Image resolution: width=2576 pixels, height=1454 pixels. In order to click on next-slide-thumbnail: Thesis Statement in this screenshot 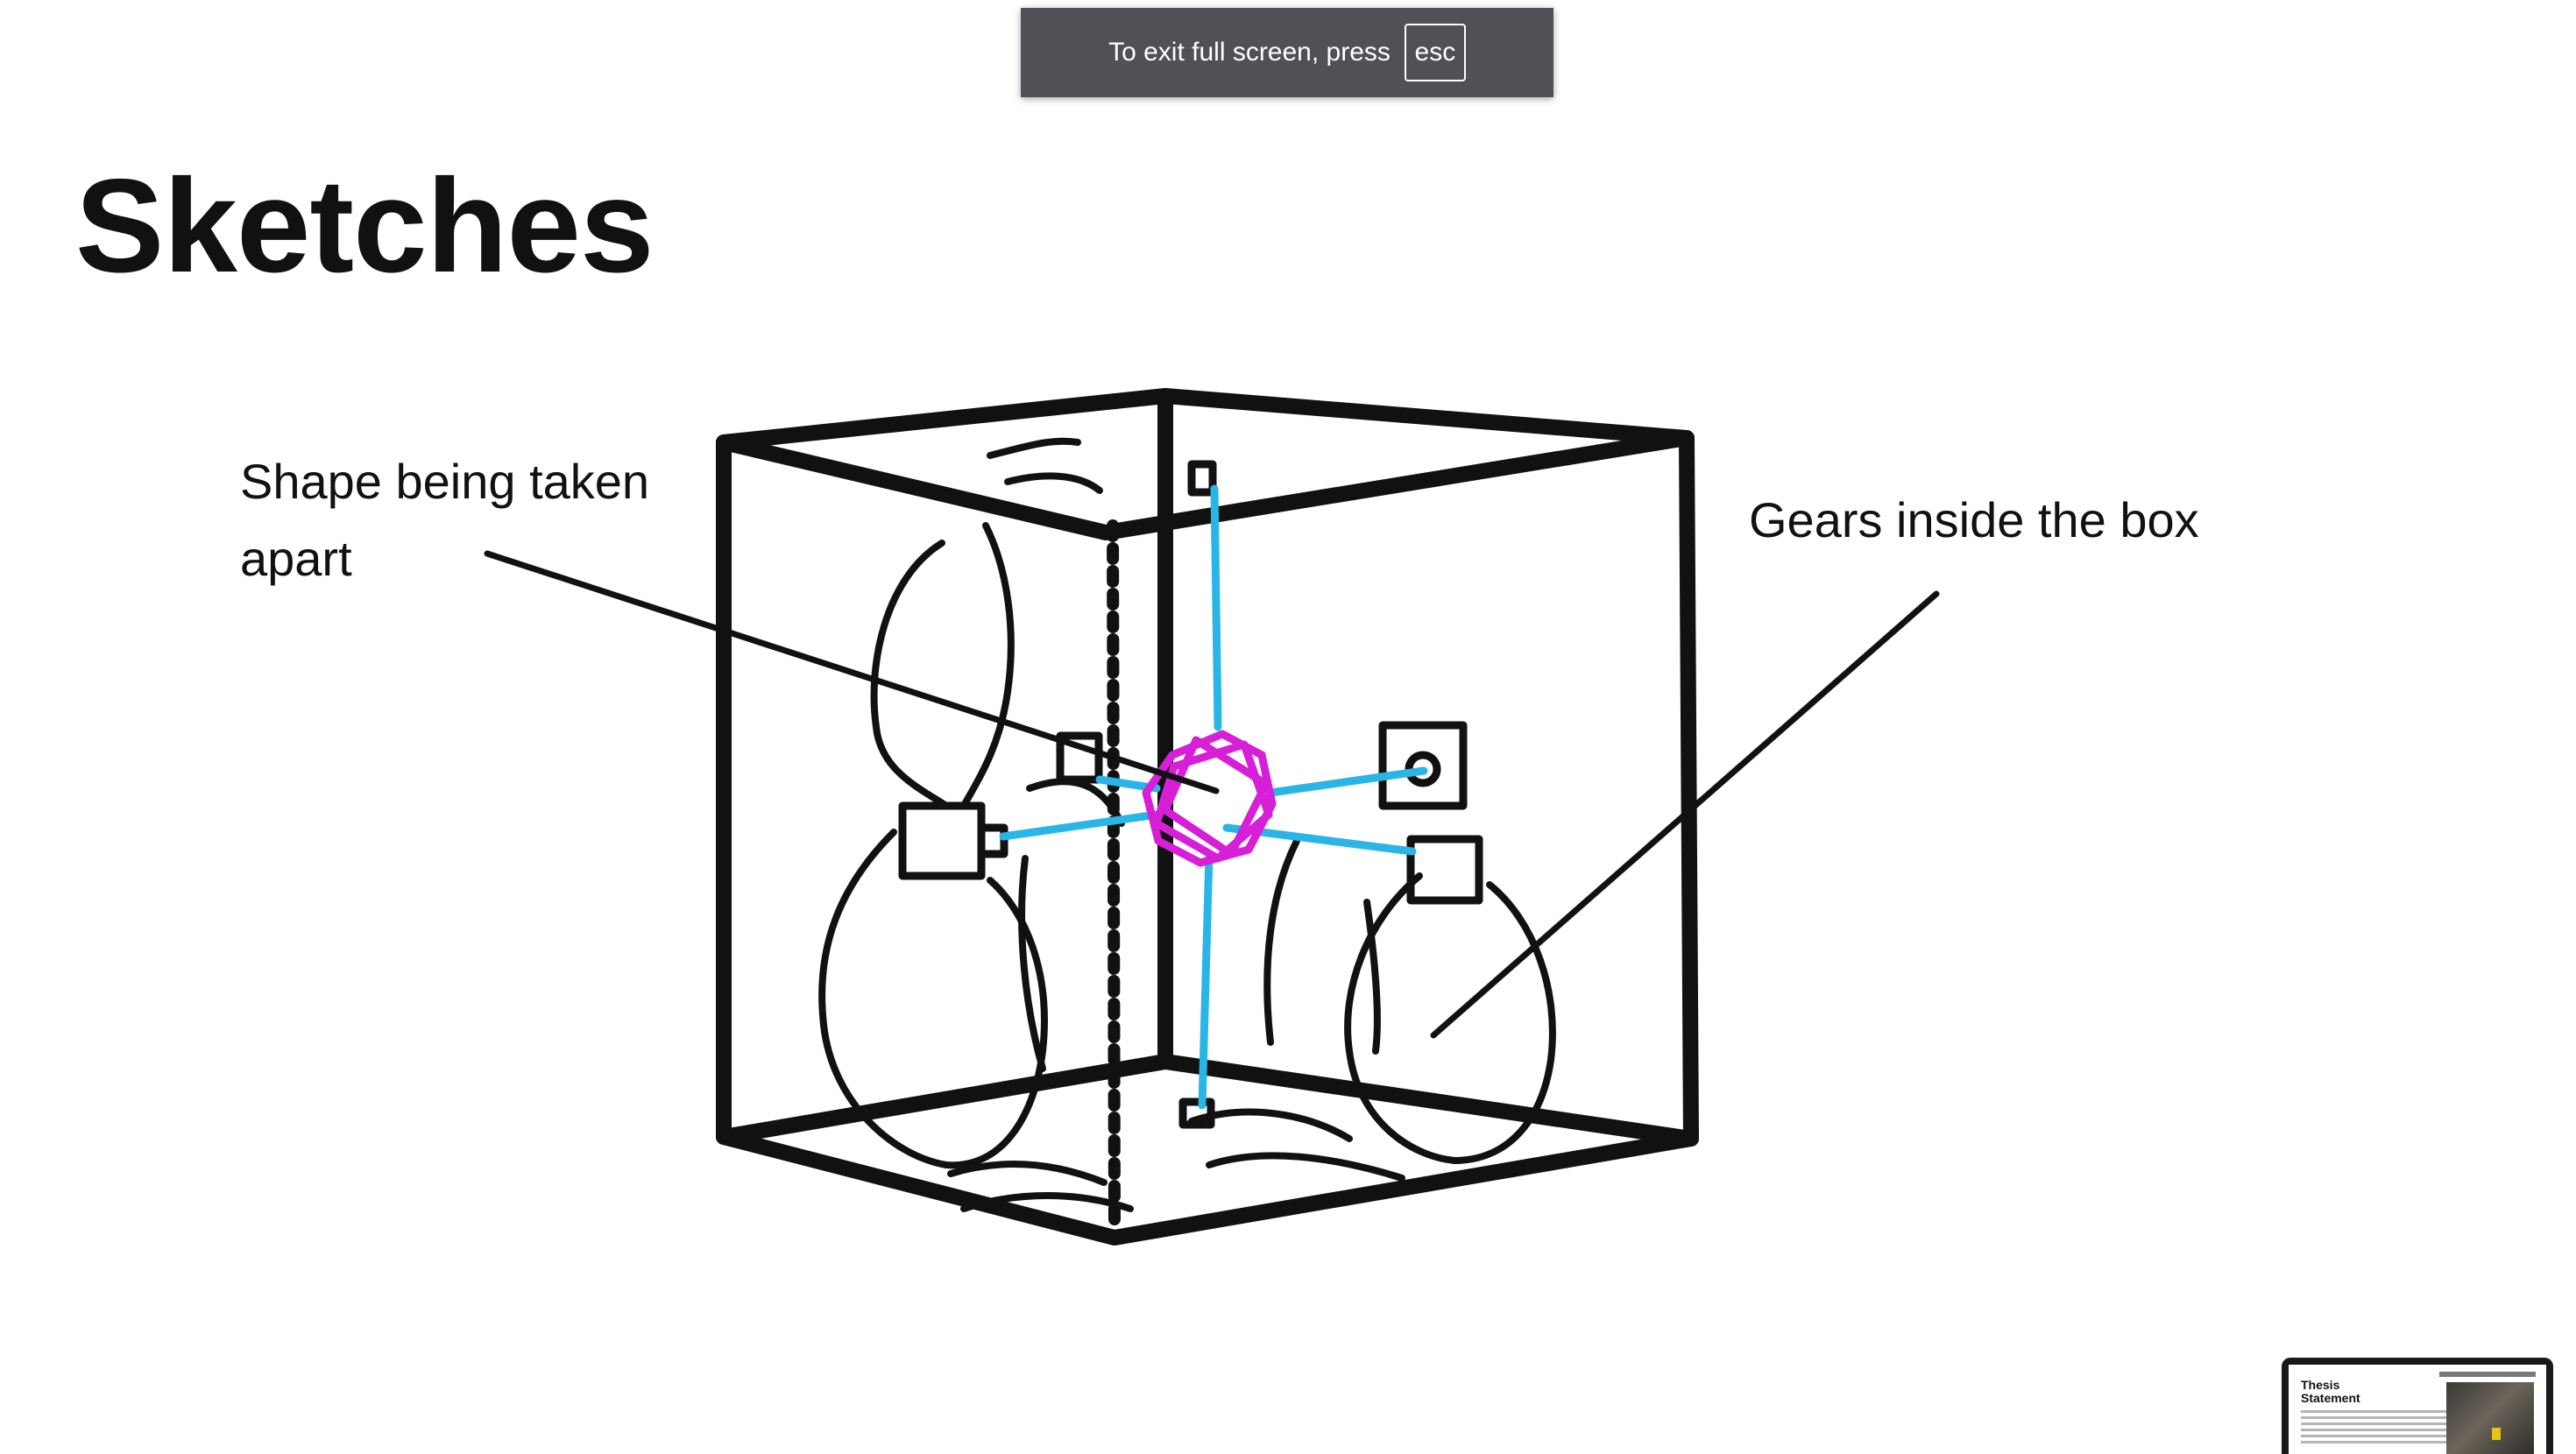, I will do `click(2417, 1406)`.